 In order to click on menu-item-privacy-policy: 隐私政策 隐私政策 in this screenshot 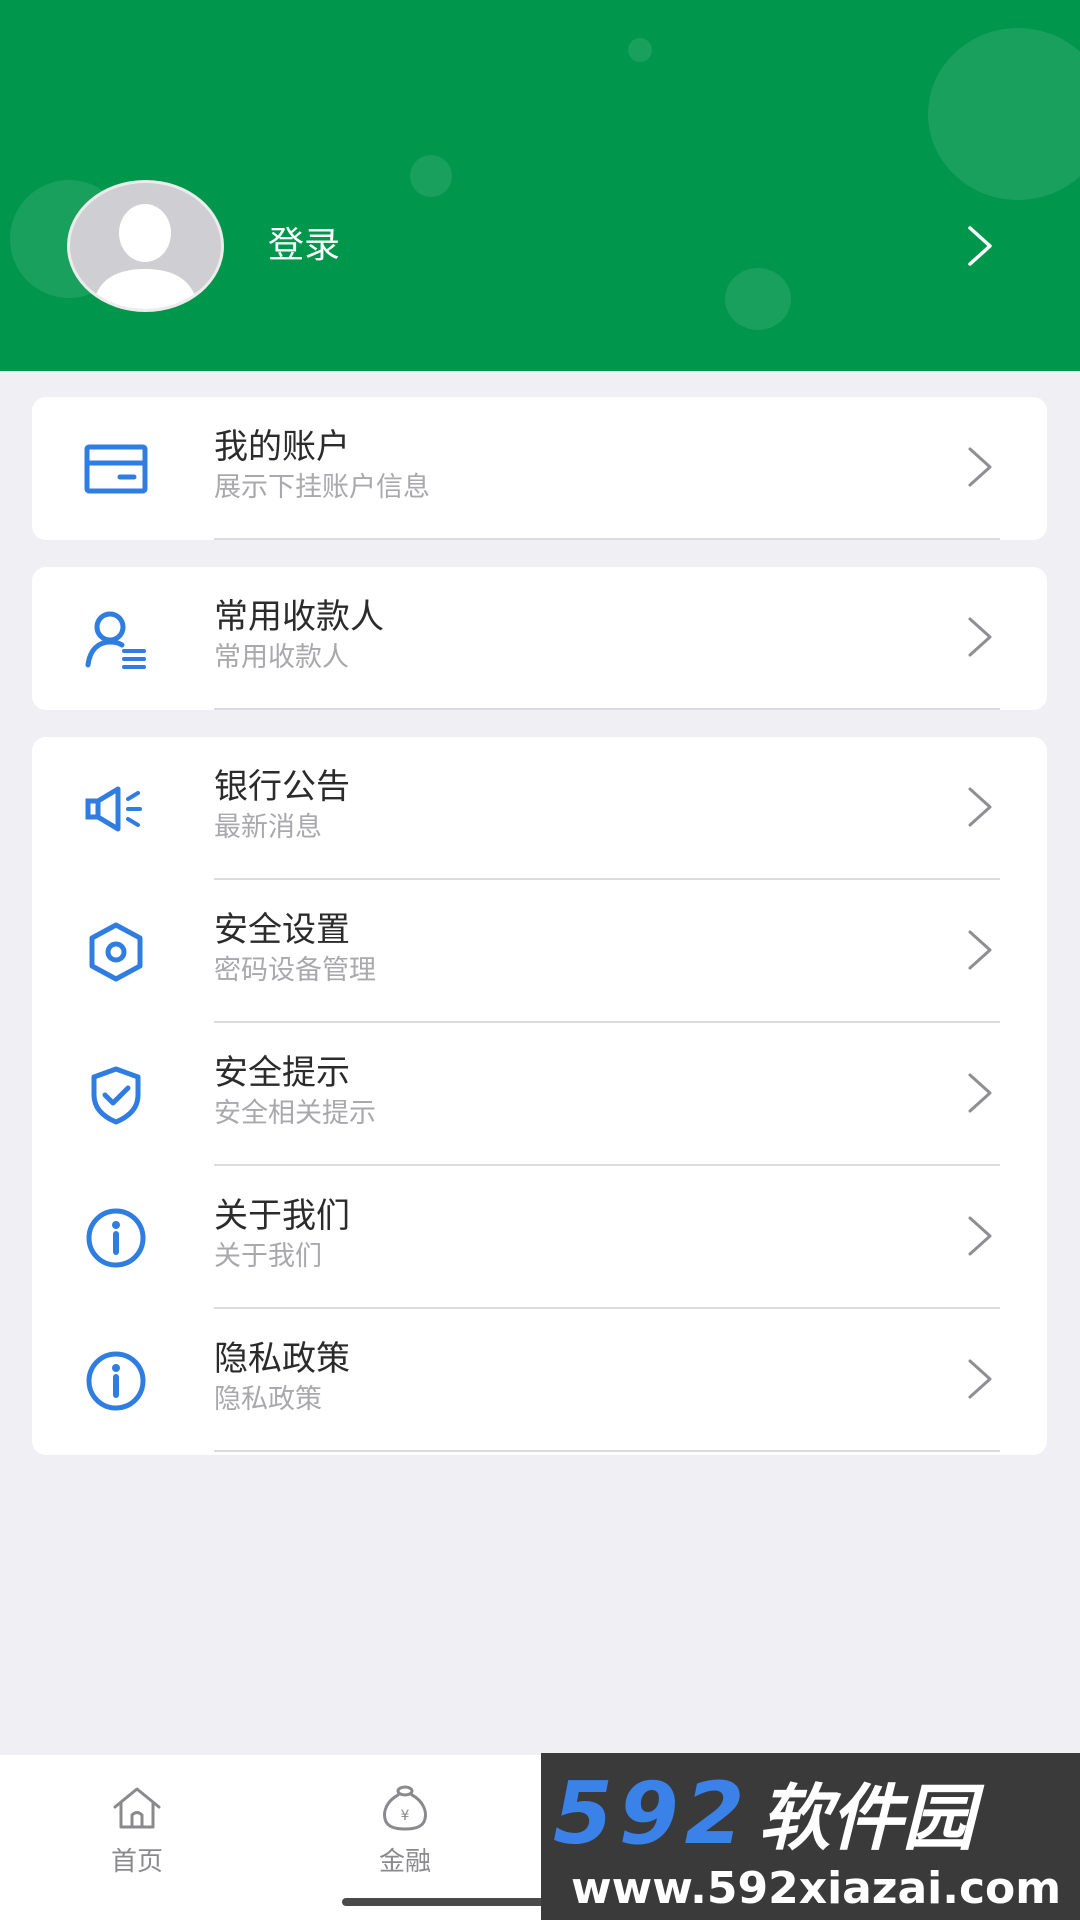, I will do `click(539, 1380)`.